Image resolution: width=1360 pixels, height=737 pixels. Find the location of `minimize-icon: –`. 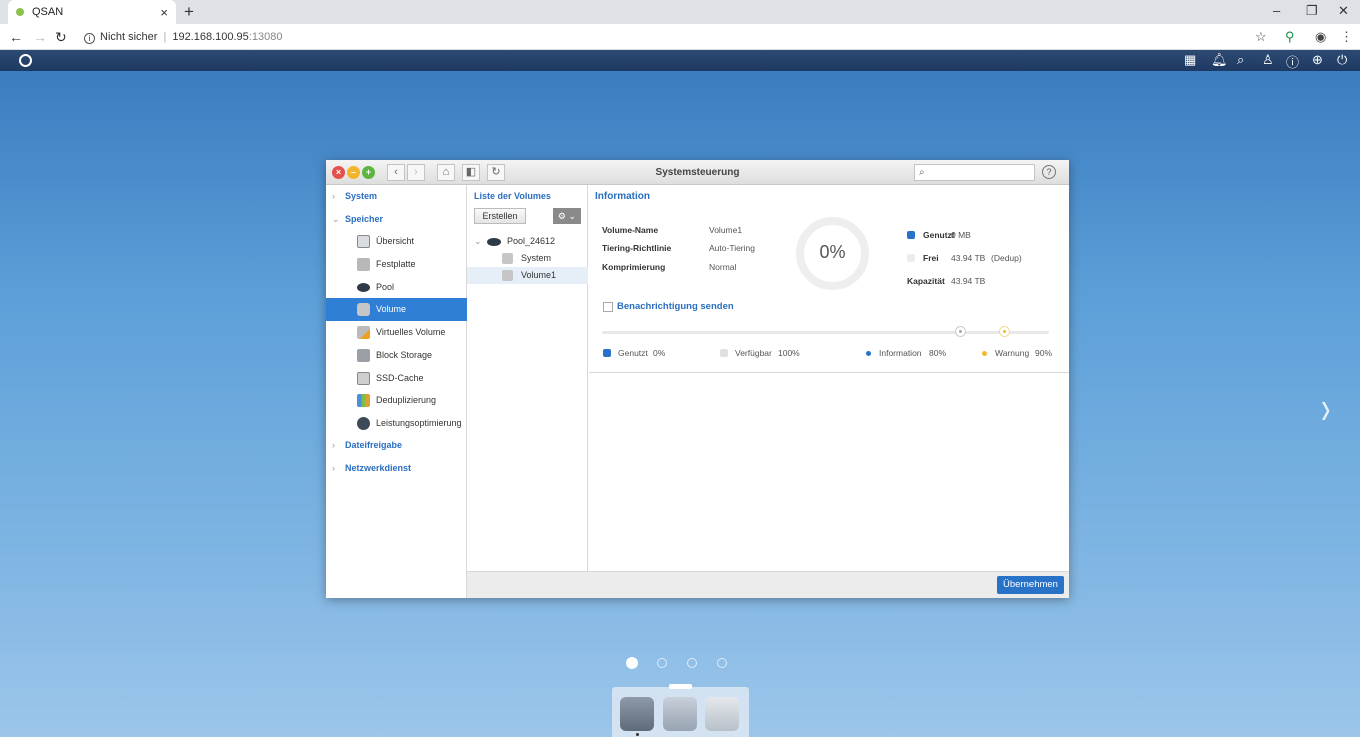

minimize-icon: – is located at coordinates (1276, 10).